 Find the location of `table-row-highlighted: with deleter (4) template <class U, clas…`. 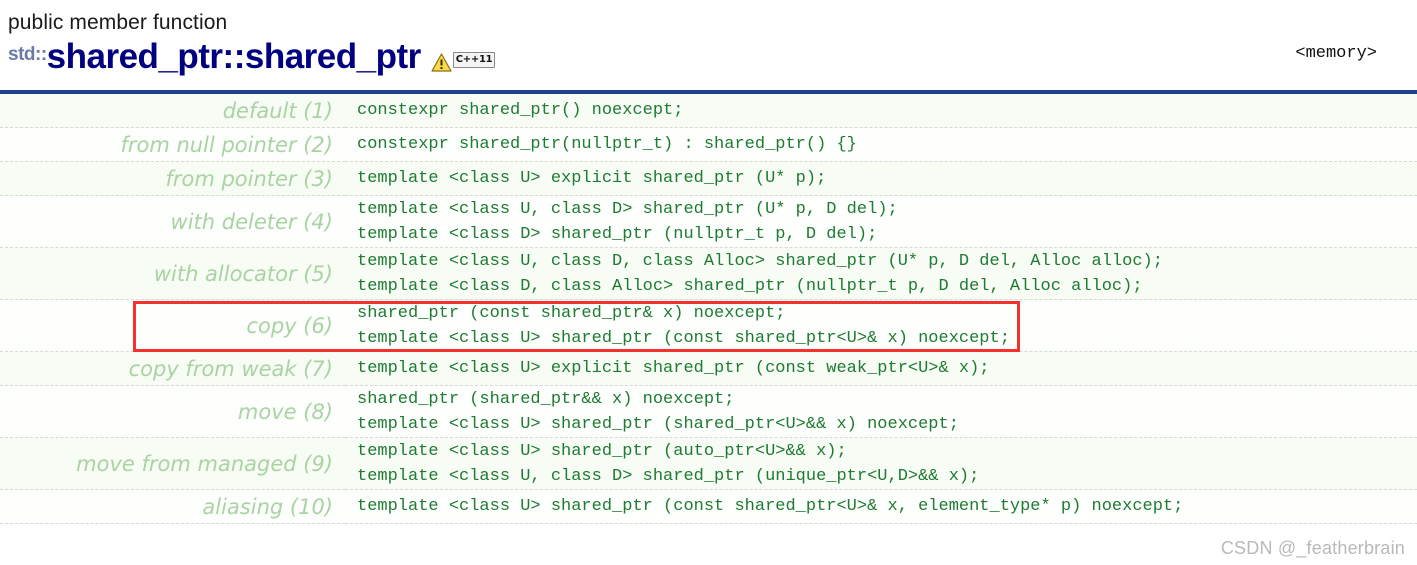

table-row-highlighted: with deleter (4) template <class U, clas… is located at coordinates (708, 221).